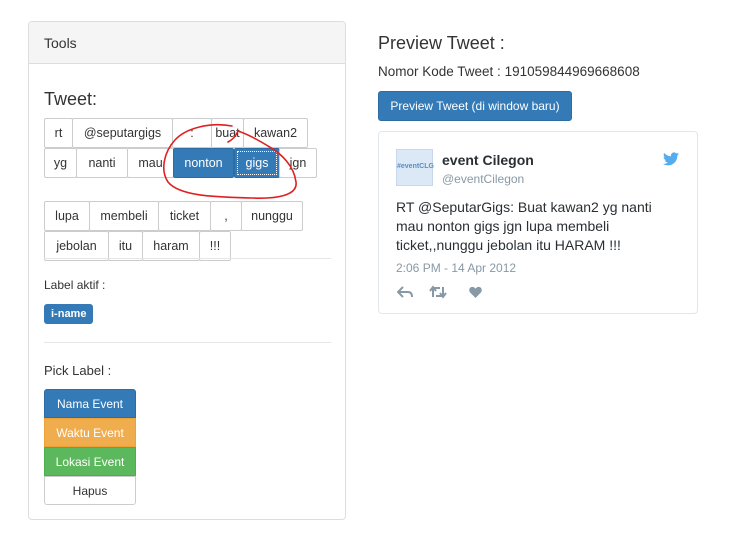  Describe the element at coordinates (124, 216) in the screenshot. I see `word-button: membeli` at that location.